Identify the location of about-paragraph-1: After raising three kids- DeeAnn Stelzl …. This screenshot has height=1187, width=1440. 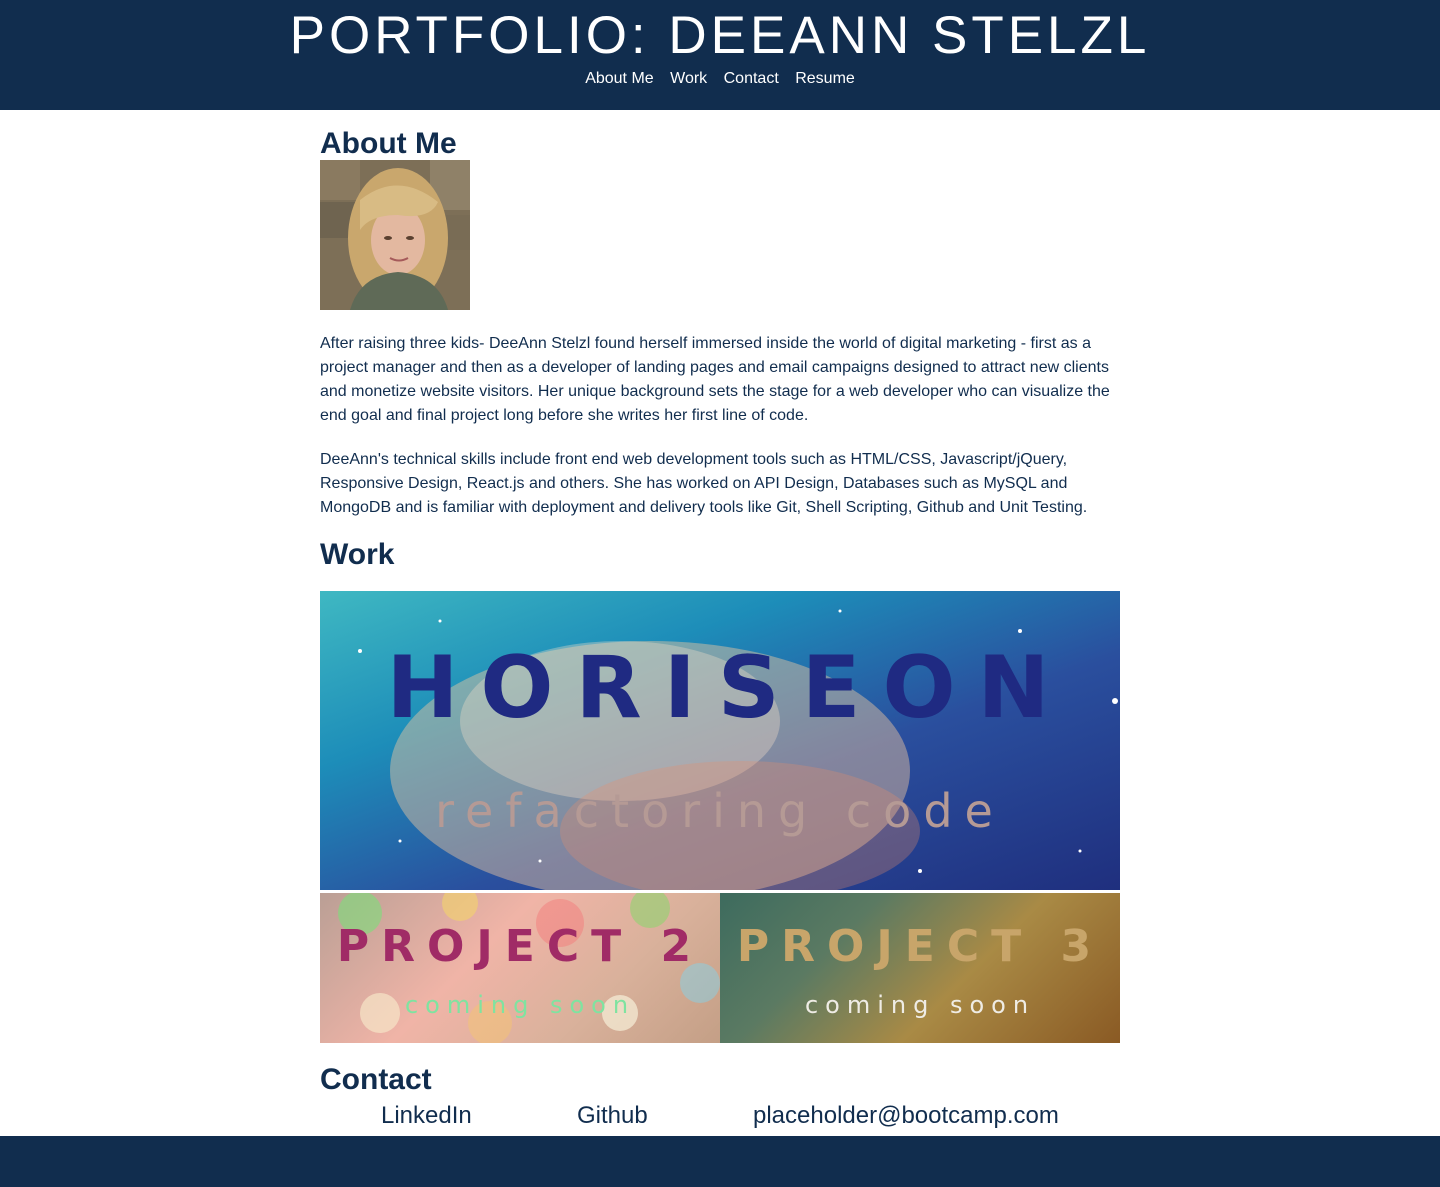
(715, 379).